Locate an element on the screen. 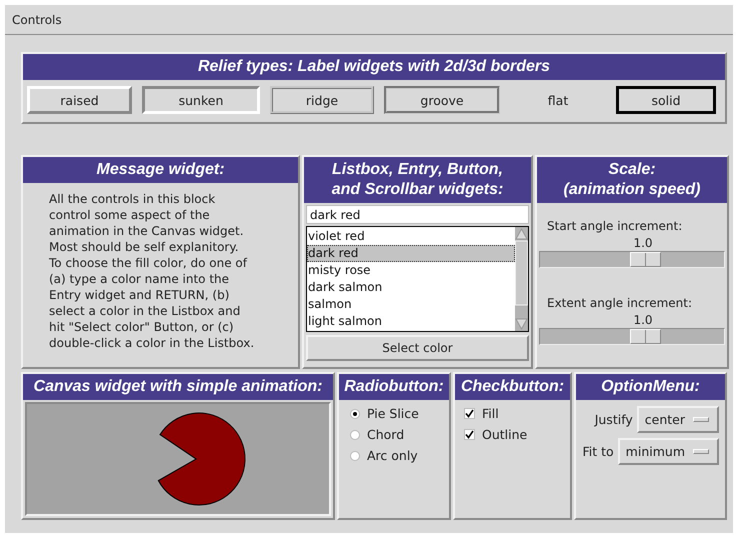 This screenshot has width=739, height=535. message-text: All the controls in this block control some aspect of the animation in the Canvas widget. Most should be self explanitory. To choose the fill color, do one of (a) type a color name into the Entry widget and RETURN, (b) select a color in the Listbox and hit "Select color" Button, or (c) double-click a color in the Listbox. is located at coordinates (152, 271).